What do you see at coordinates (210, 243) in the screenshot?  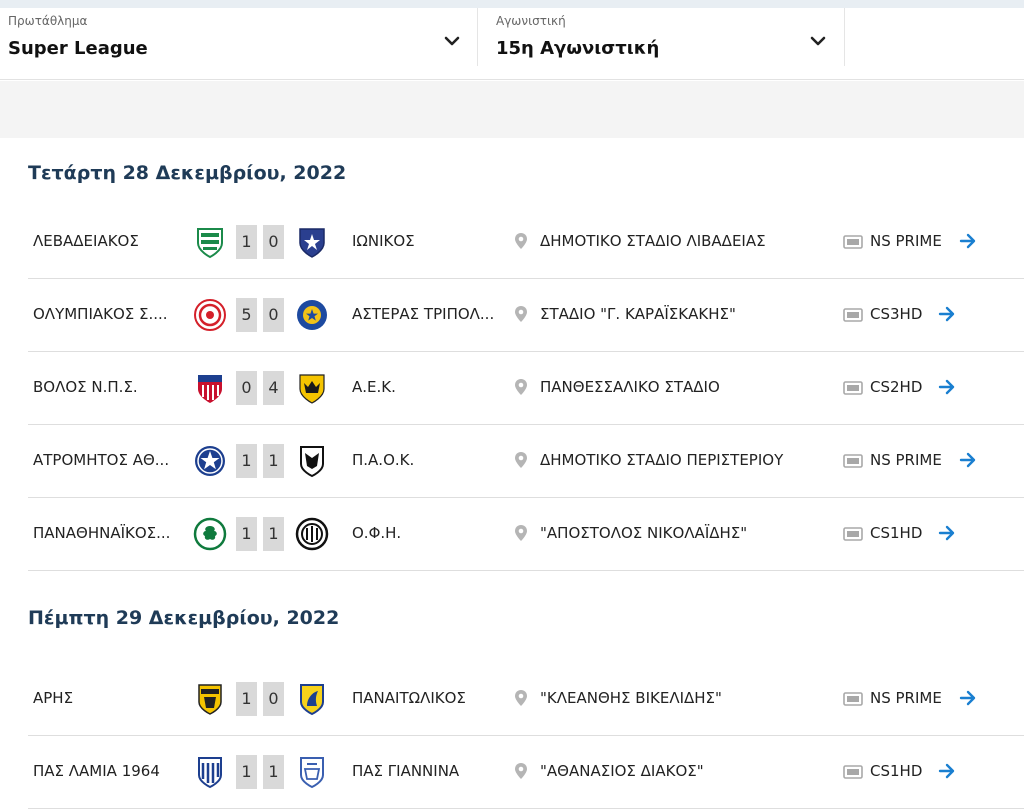 I see `levadiakos-crest-icon` at bounding box center [210, 243].